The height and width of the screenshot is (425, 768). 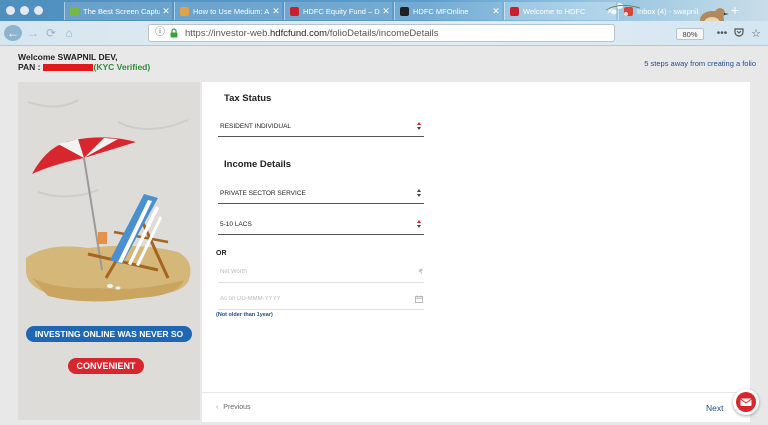 What do you see at coordinates (448, 11) in the screenshot?
I see `browser-tab-hdfc-mfonline: HDFC MFOnline ✕` at bounding box center [448, 11].